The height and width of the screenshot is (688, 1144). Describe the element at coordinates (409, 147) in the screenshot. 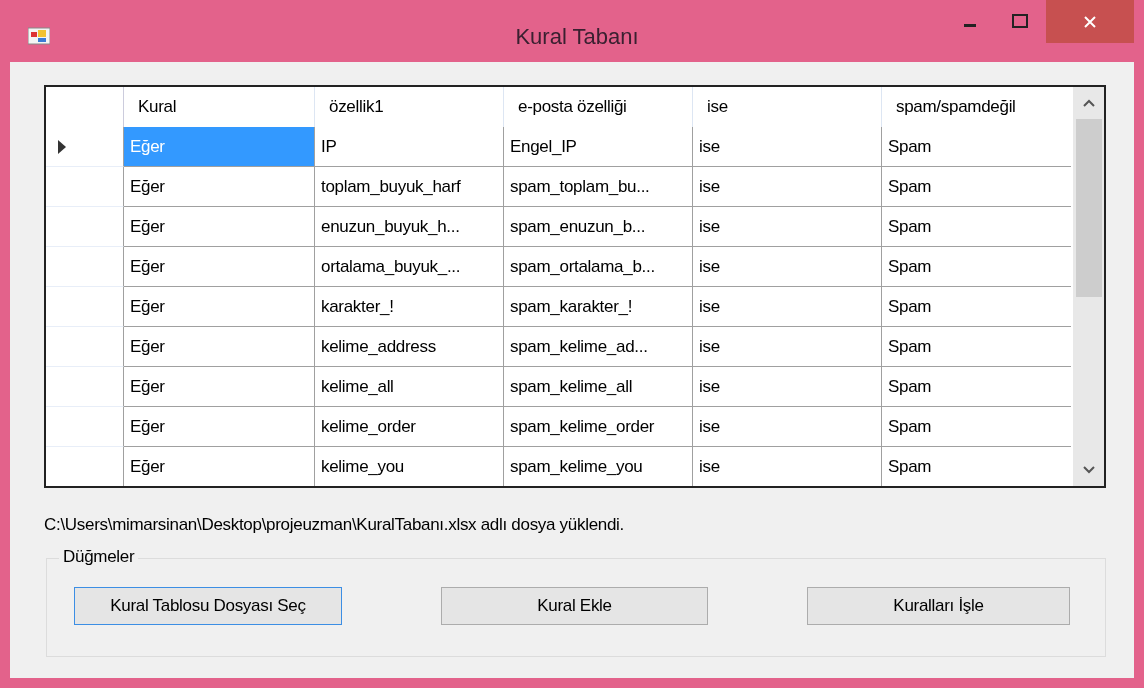

I see `table-cell: IP` at that location.